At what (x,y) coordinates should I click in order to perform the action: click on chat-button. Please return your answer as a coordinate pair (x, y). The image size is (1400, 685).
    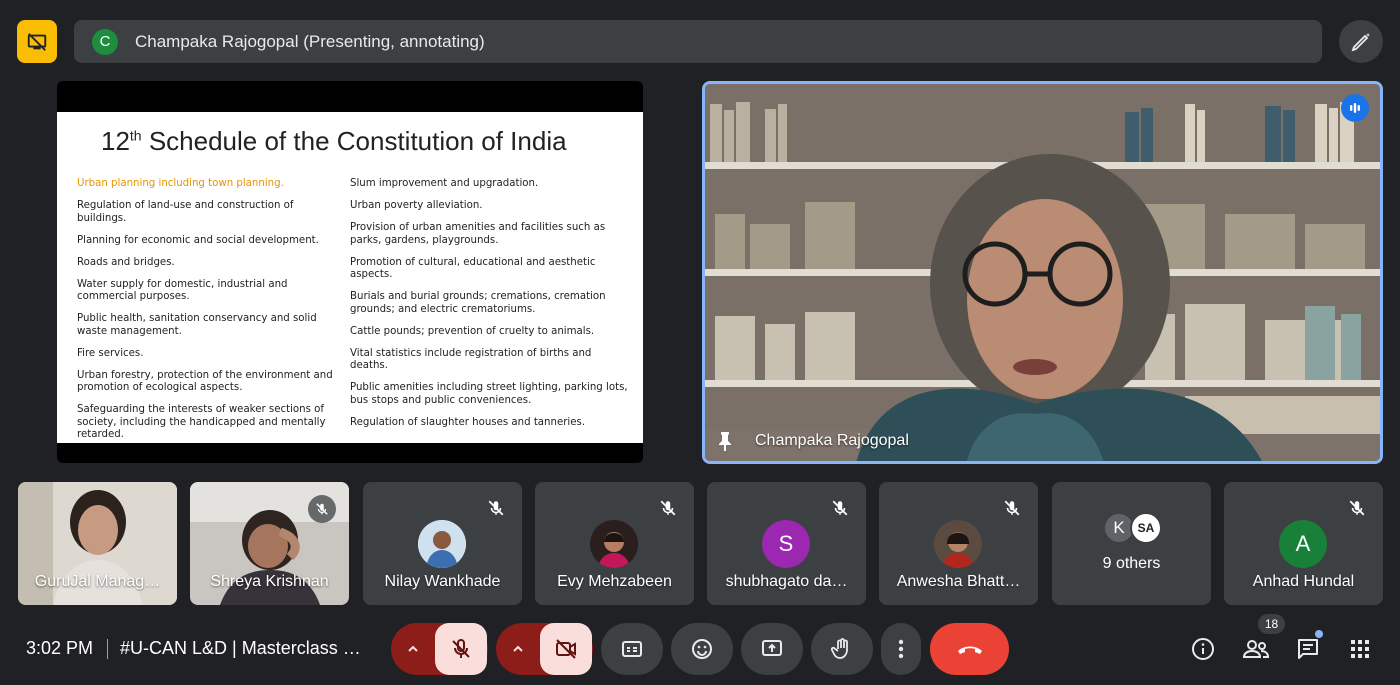
    Looking at the image, I should click on (1308, 649).